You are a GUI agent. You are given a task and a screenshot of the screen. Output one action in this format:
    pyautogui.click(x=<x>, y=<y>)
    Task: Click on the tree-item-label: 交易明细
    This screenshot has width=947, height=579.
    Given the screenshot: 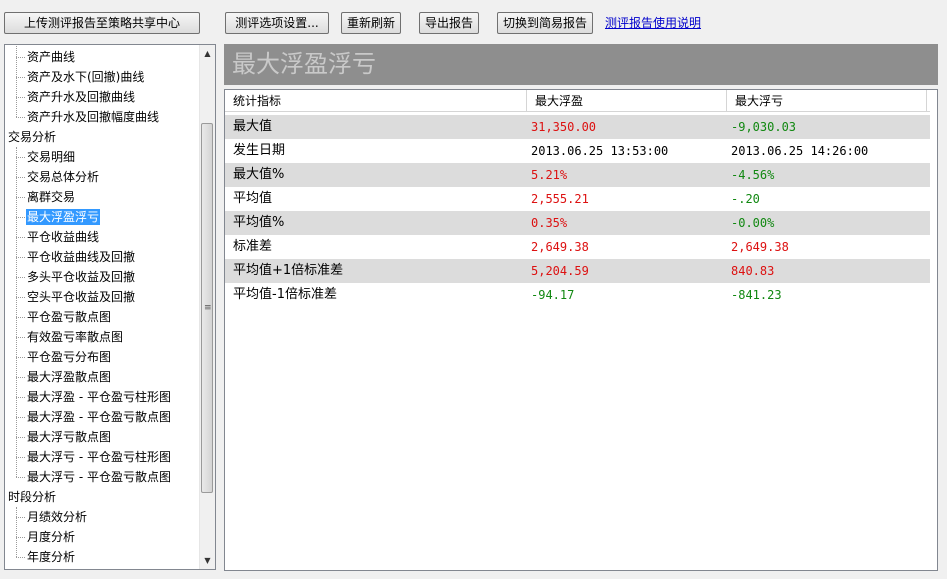 What is the action you would take?
    pyautogui.click(x=51, y=157)
    